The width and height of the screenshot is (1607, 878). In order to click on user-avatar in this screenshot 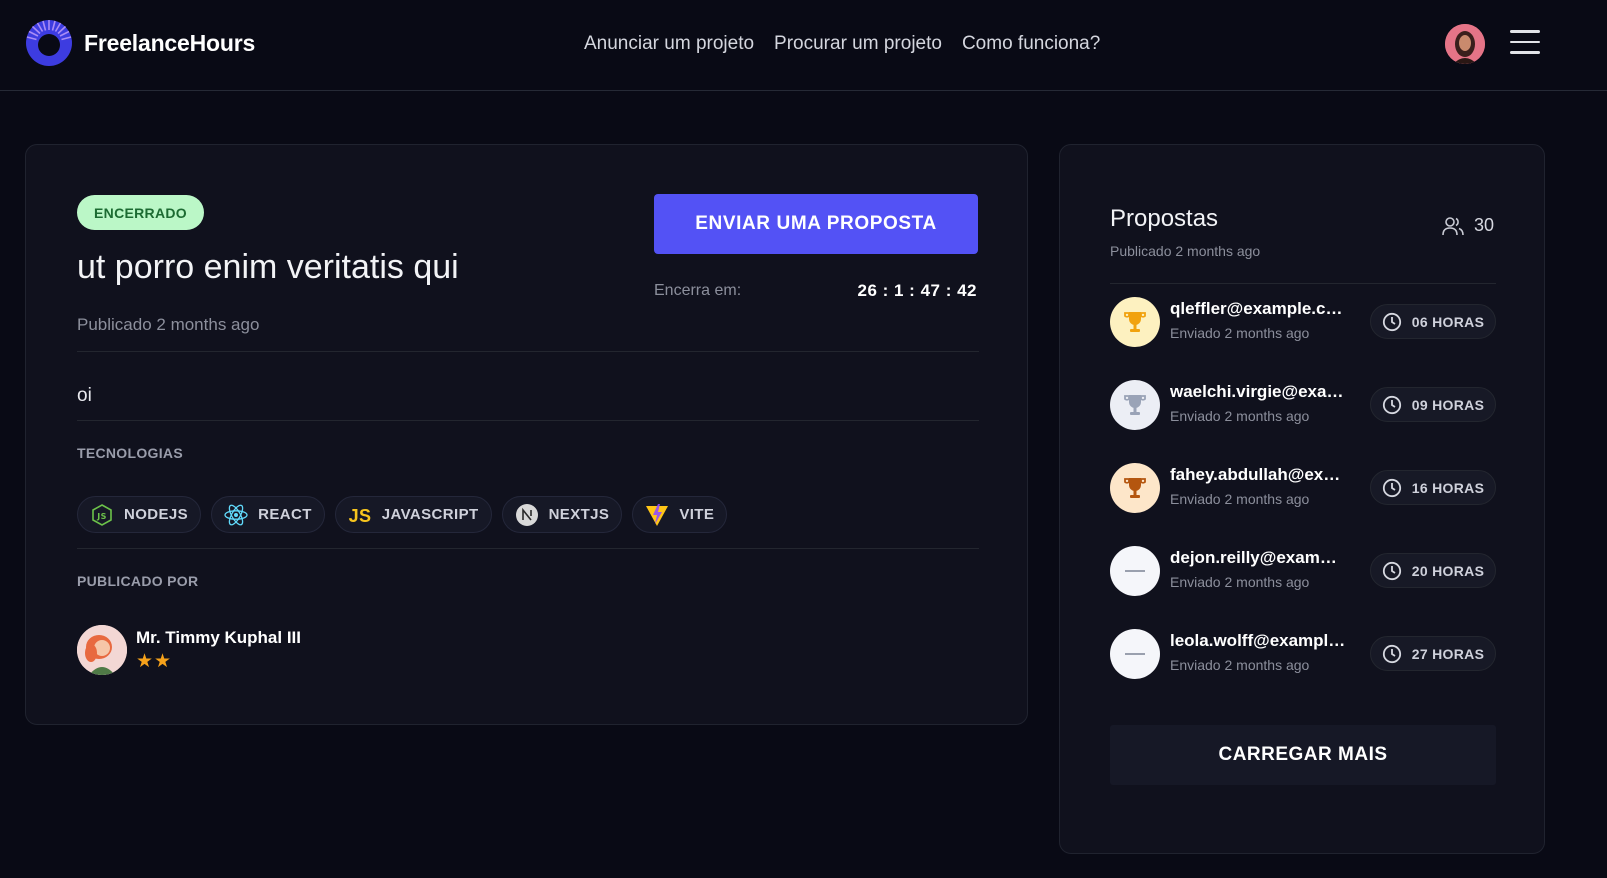, I will do `click(1465, 44)`.